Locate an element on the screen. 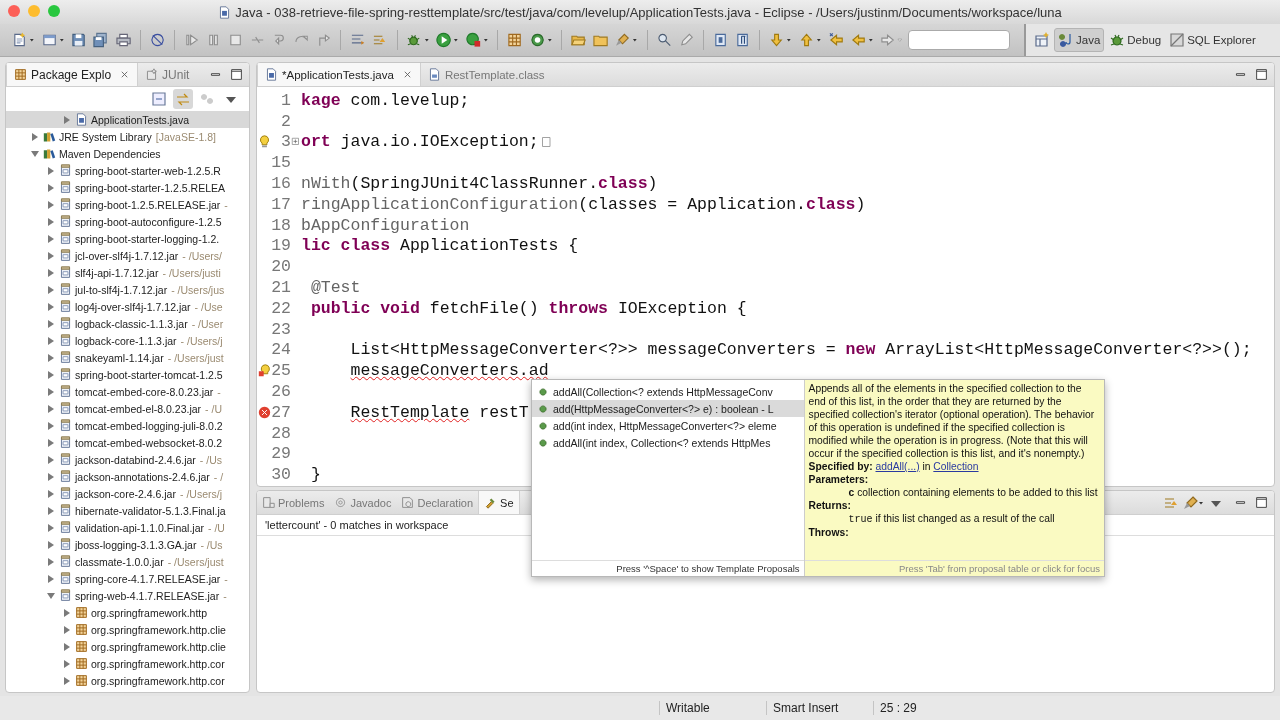  tree-item: spring-boot-autoconfigure-1.2.5 is located at coordinates (127, 221).